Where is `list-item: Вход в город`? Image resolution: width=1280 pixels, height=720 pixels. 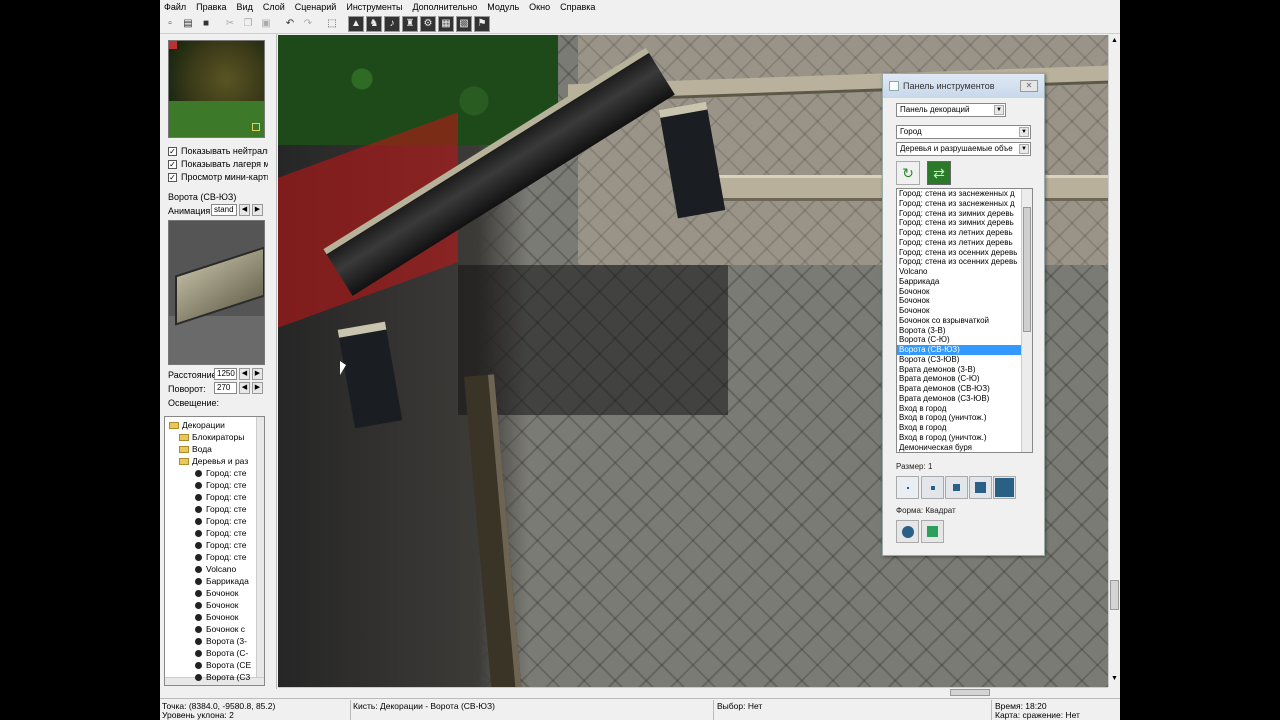
list-item: Вход в город is located at coordinates (959, 428).